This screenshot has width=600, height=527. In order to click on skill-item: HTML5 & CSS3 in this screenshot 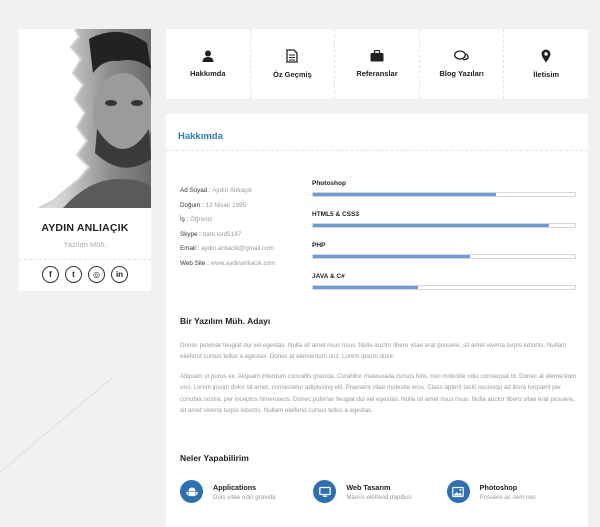, I will do `click(444, 219)`.